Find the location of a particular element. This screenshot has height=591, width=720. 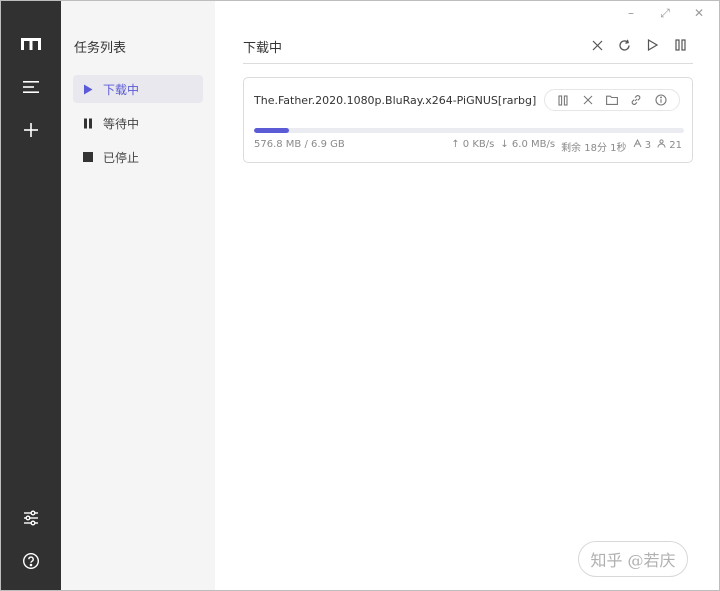

task-actions is located at coordinates (612, 100).